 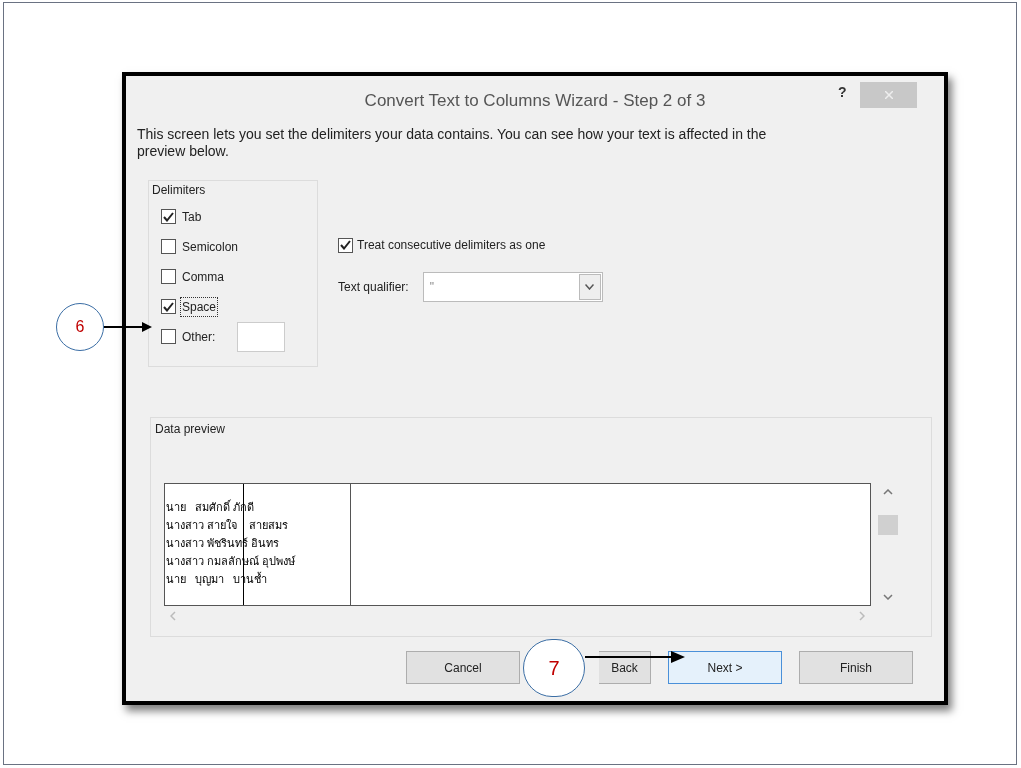 I want to click on checkbox-label: Semicolon, so click(x=210, y=247).